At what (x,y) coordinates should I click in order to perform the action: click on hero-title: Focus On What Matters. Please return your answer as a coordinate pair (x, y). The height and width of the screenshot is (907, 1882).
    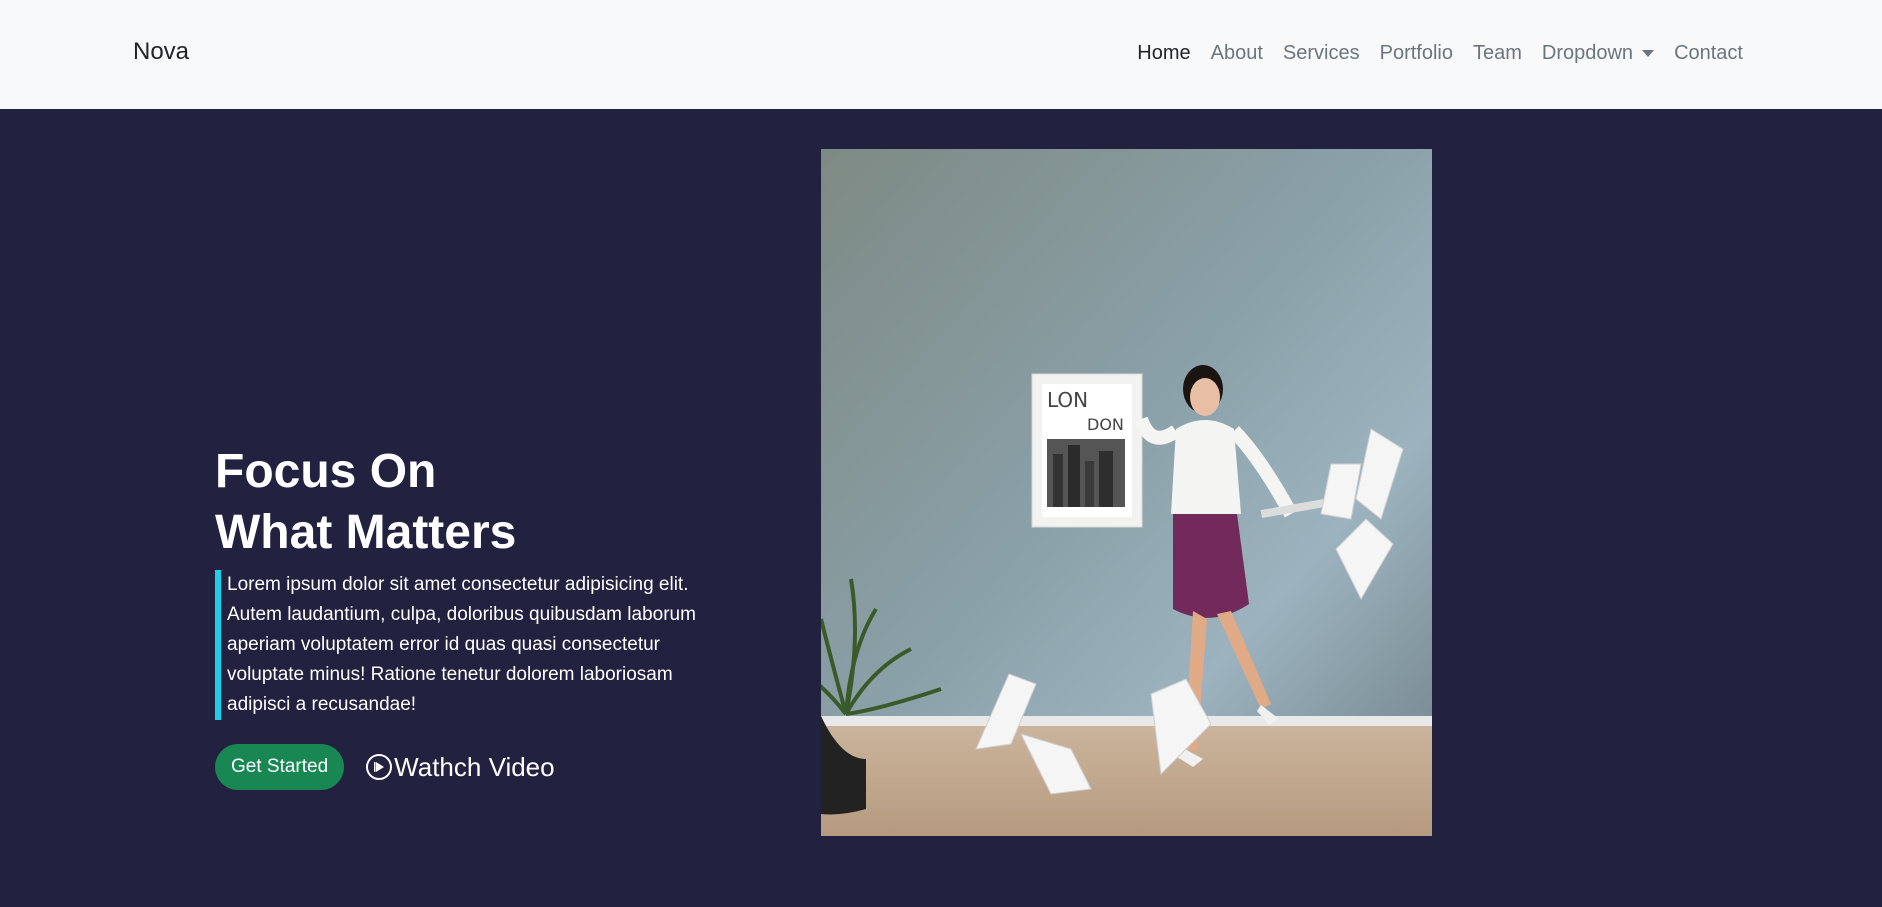
    Looking at the image, I should click on (365, 502).